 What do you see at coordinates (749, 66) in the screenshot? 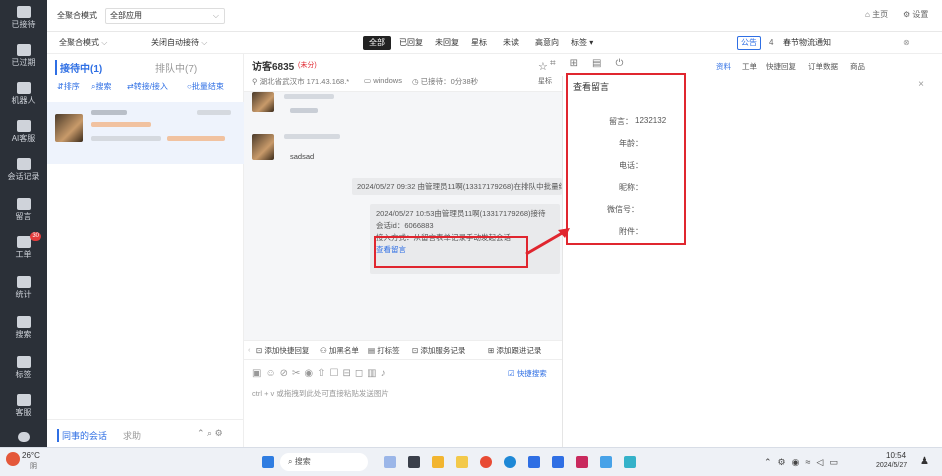
I see `tab-ticket: 工单` at bounding box center [749, 66].